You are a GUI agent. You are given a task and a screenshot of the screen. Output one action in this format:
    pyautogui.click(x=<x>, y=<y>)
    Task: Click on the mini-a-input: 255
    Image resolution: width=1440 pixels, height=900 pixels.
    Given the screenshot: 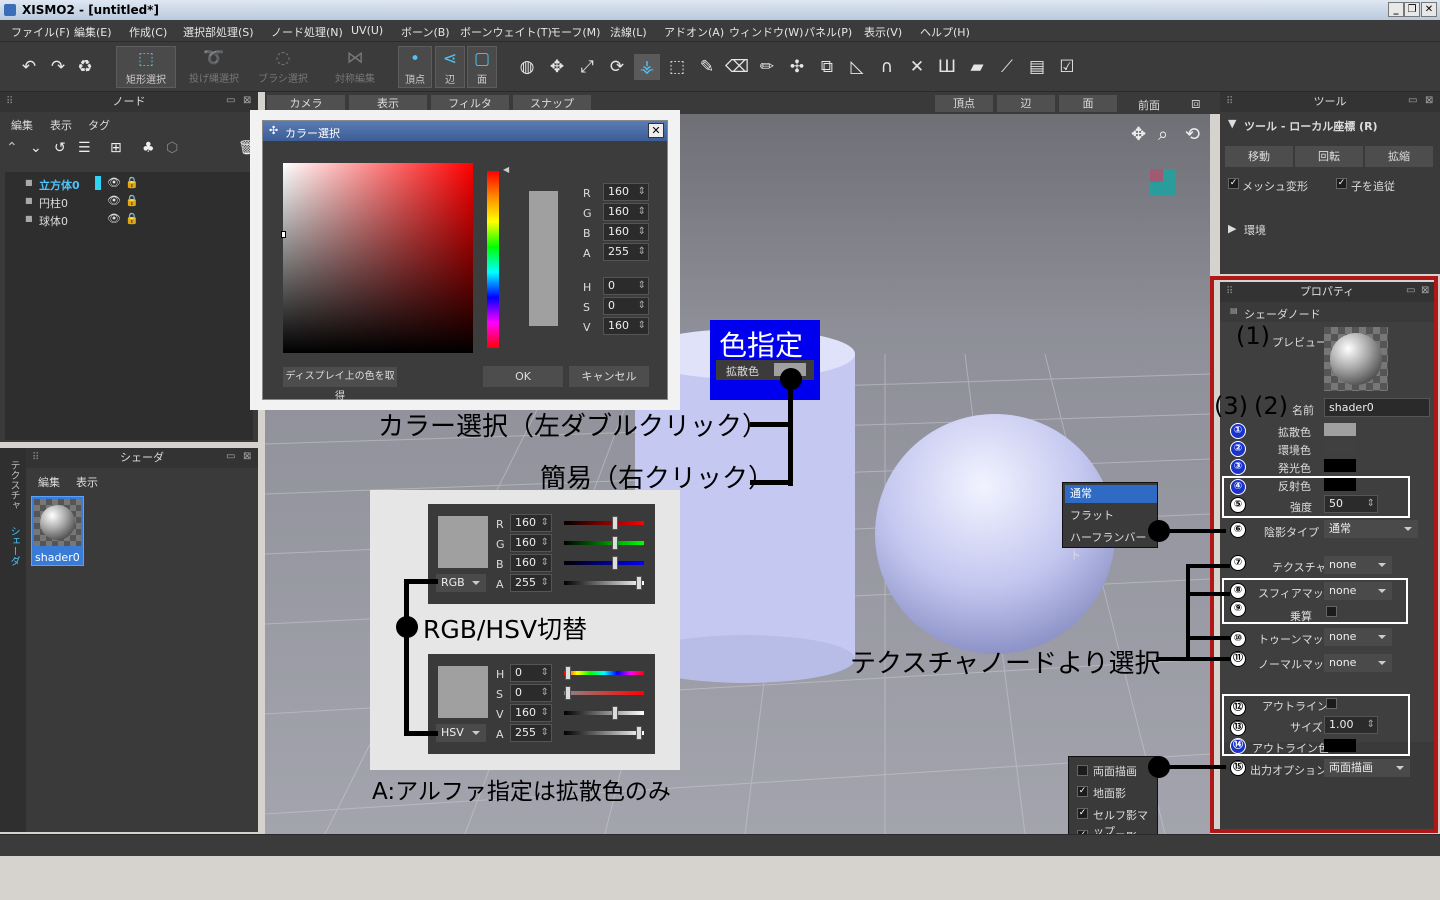 What is the action you would take?
    pyautogui.click(x=531, y=583)
    